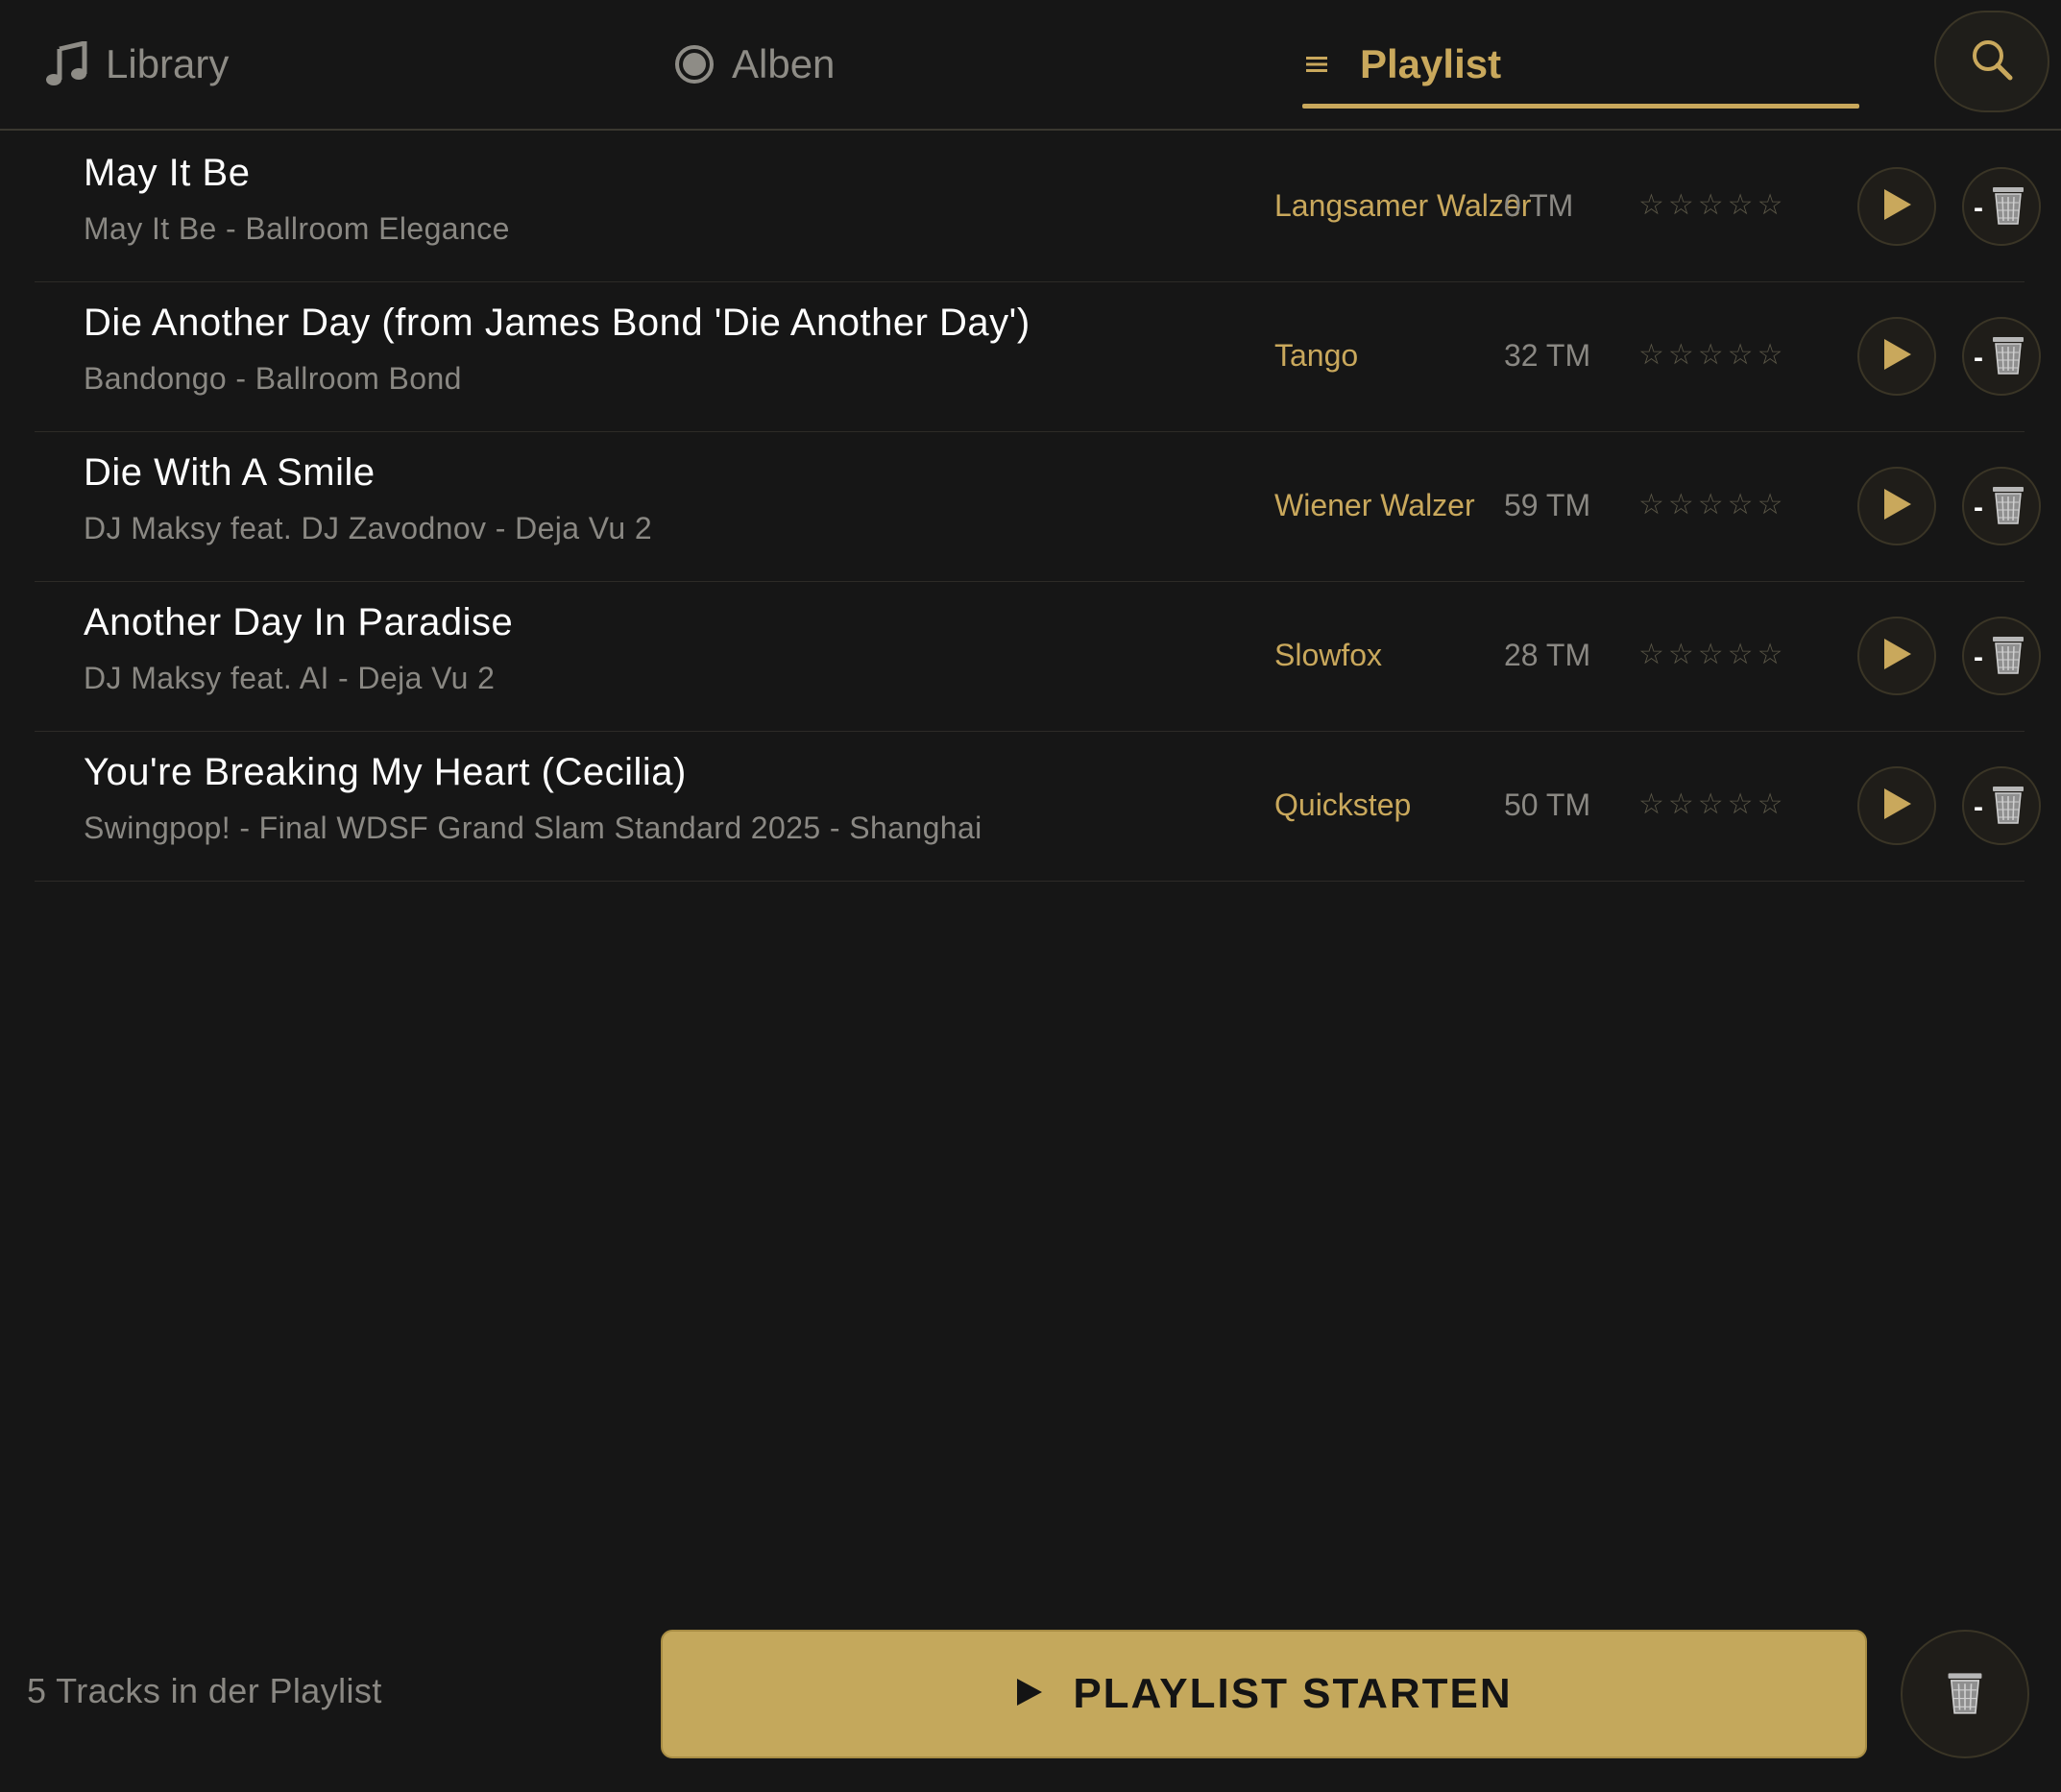 The height and width of the screenshot is (1792, 2061). What do you see at coordinates (784, 63) in the screenshot?
I see `tab-albums-label: Alben` at bounding box center [784, 63].